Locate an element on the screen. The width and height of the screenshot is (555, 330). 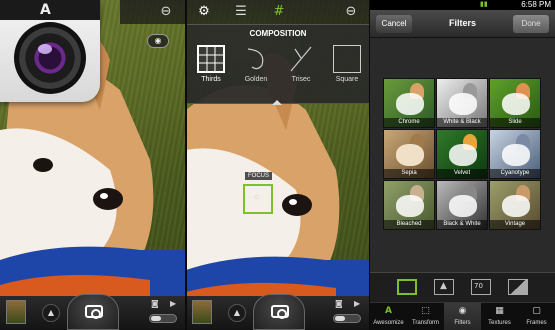
filter-tile-black-white: Black & White is located at coordinates (462, 205).